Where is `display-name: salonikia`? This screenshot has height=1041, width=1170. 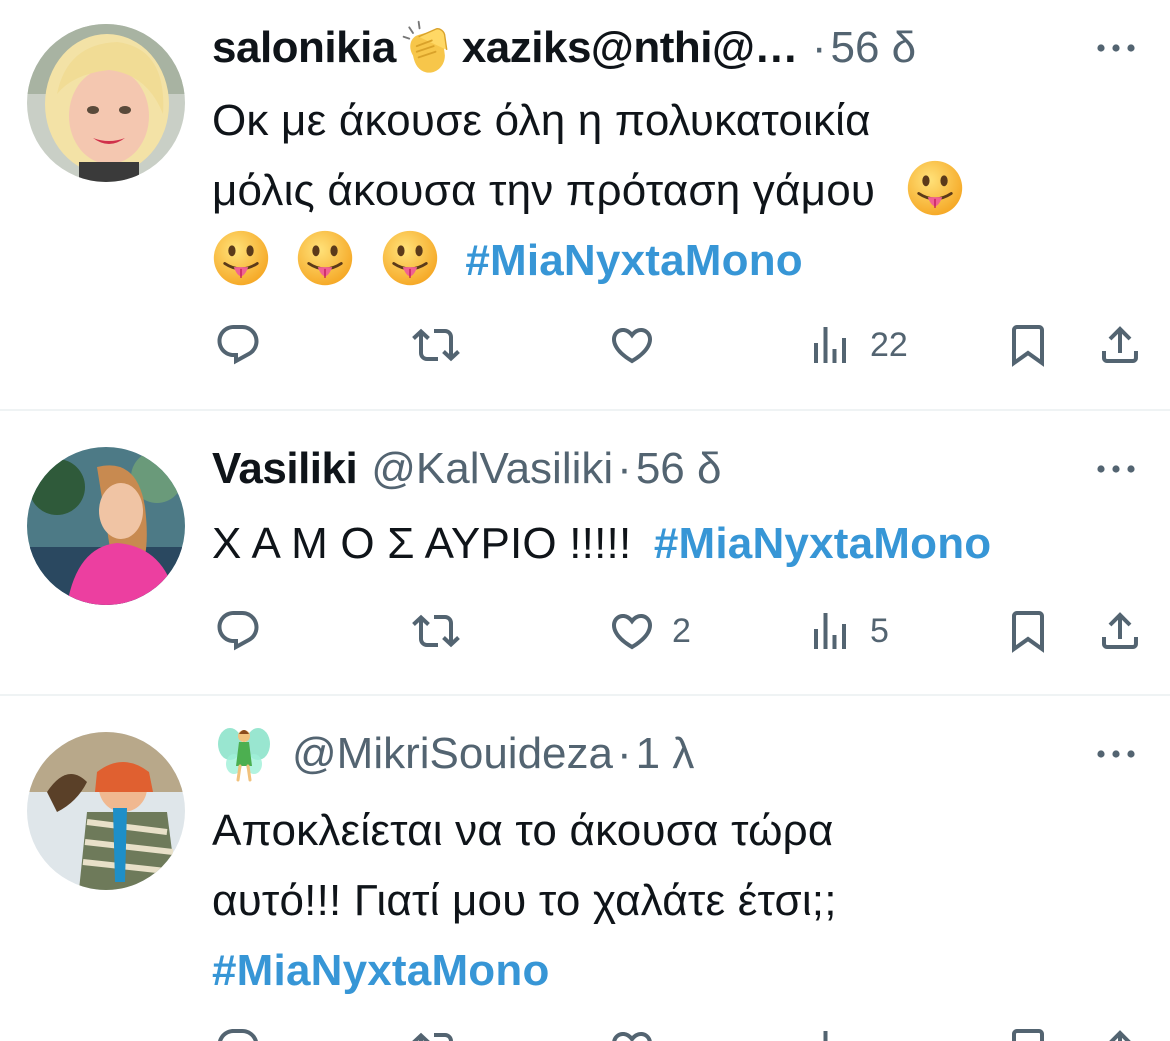
display-name: salonikia is located at coordinates (304, 48).